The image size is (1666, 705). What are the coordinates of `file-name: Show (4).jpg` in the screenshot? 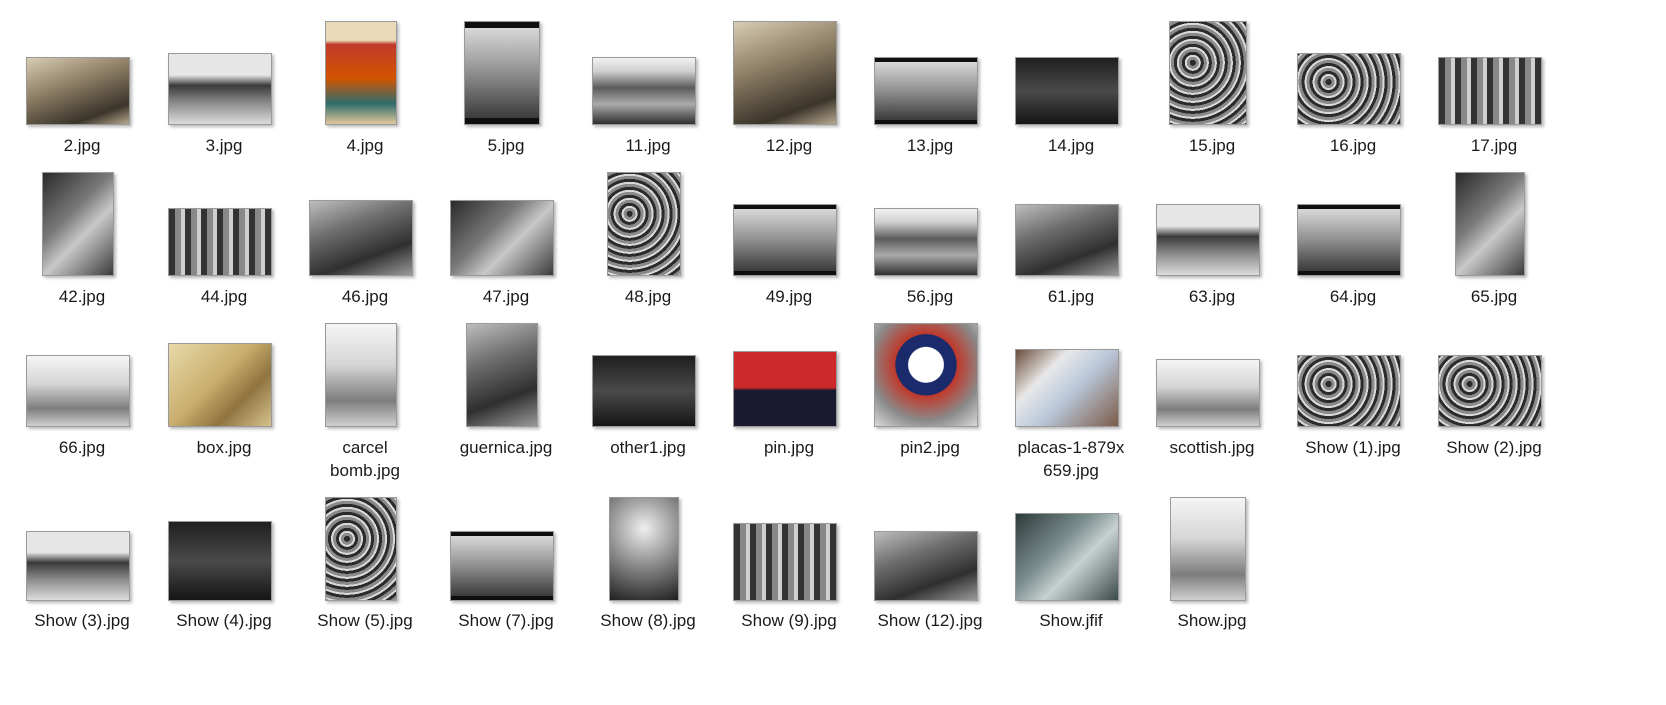 It's located at (224, 620).